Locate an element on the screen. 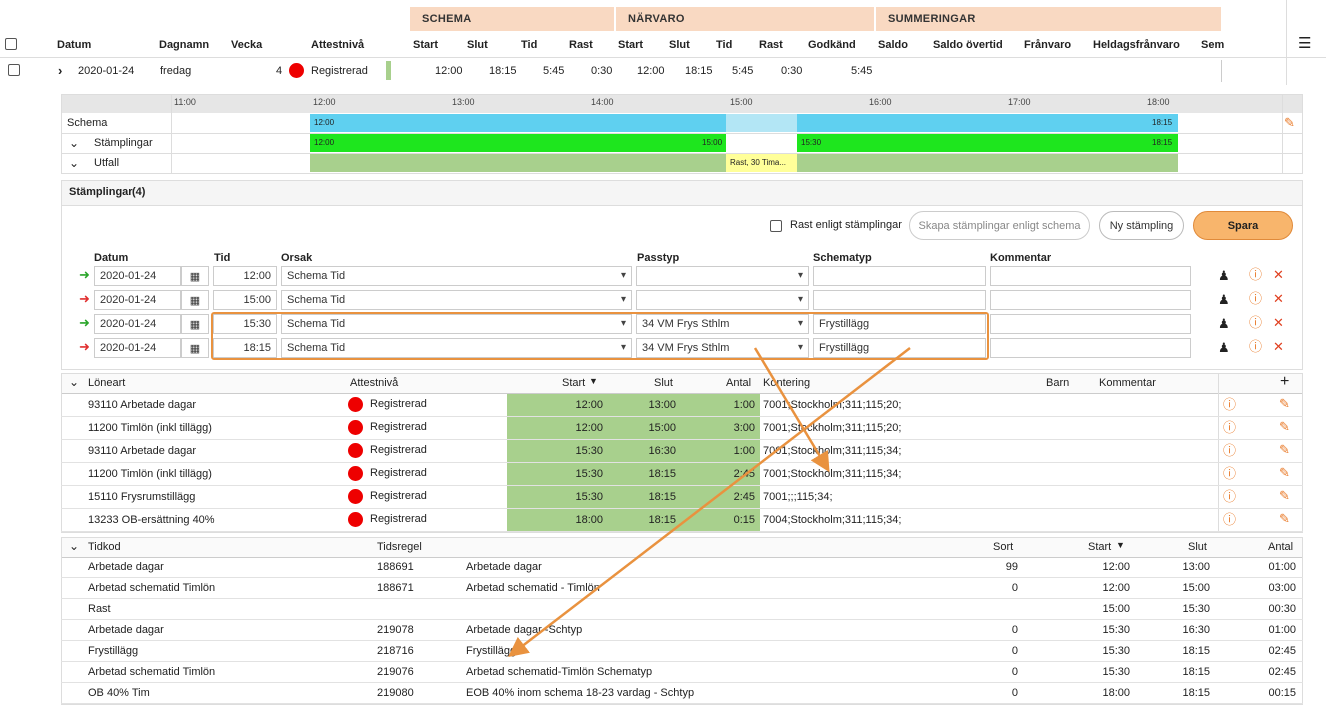  annotation-arrows is located at coordinates (709, 502).